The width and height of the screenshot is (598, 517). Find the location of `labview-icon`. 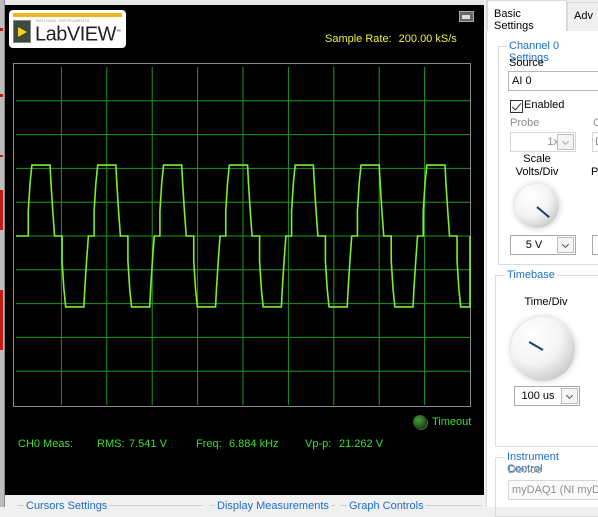

labview-icon is located at coordinates (22, 31).